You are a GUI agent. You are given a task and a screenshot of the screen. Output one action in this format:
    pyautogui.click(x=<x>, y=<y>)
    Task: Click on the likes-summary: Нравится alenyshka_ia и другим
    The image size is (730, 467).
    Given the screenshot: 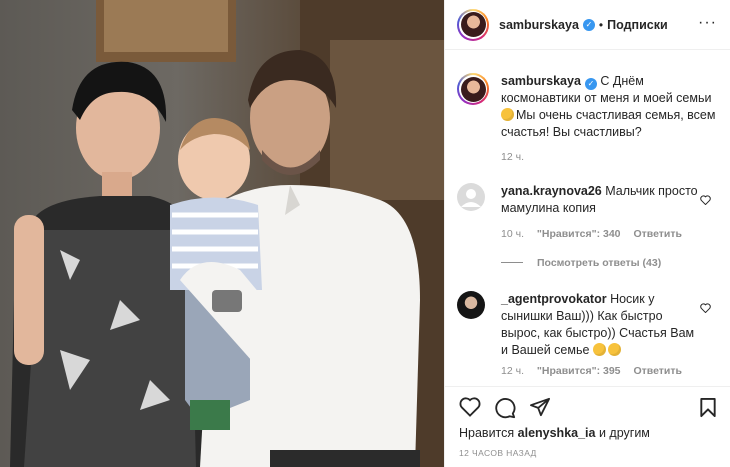 What is the action you would take?
    pyautogui.click(x=554, y=433)
    